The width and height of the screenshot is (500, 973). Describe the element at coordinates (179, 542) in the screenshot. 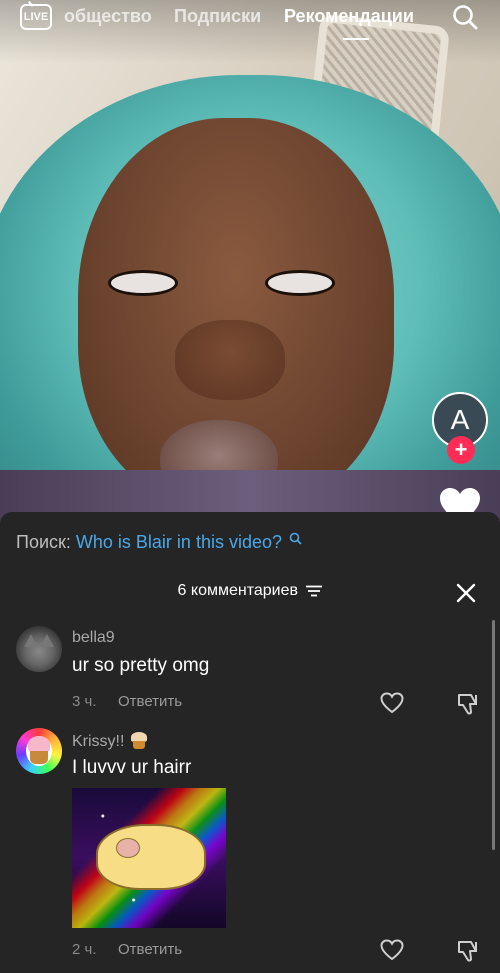

I see `search-query-link: Who is Blair in this video?` at that location.